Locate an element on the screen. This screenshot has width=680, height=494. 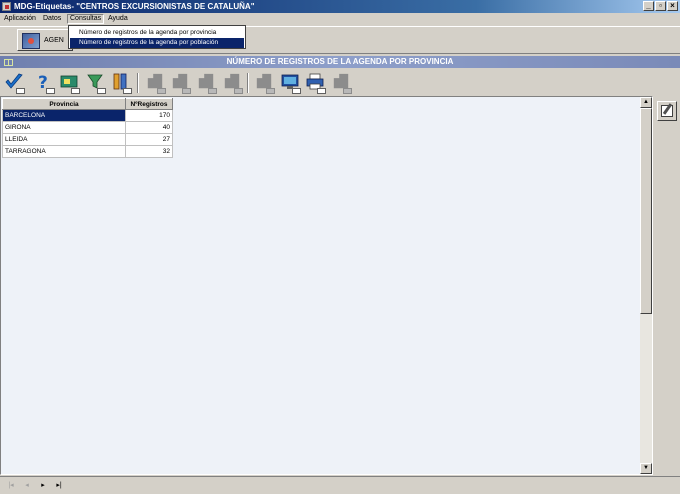
scroll-thumb is located at coordinates (646, 211).